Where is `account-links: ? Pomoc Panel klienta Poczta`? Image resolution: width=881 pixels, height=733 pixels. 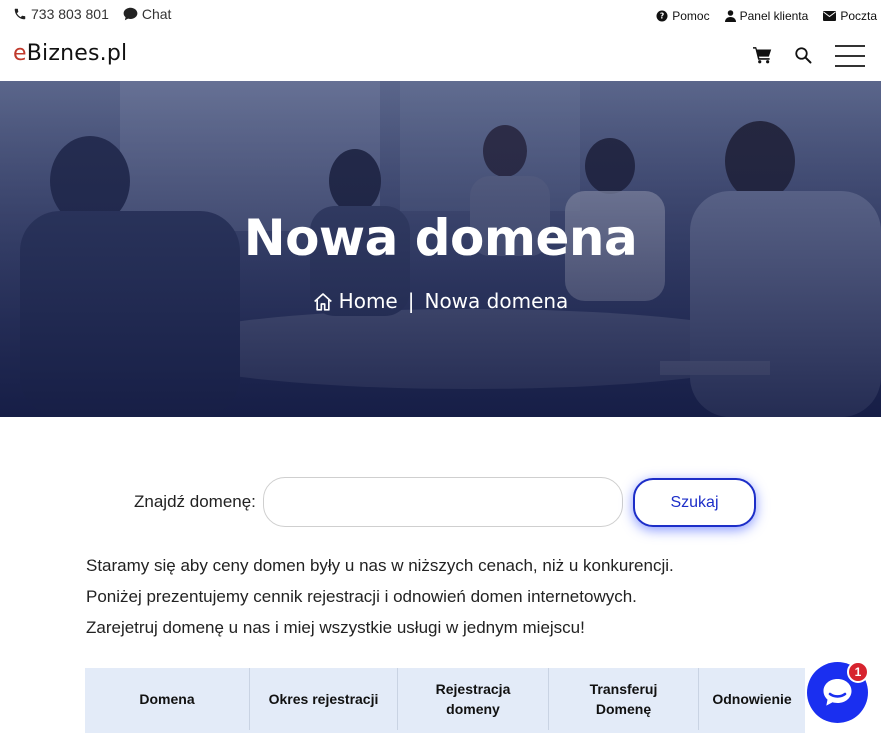
account-links: ? Pomoc Panel klienta Poczta is located at coordinates (759, 16).